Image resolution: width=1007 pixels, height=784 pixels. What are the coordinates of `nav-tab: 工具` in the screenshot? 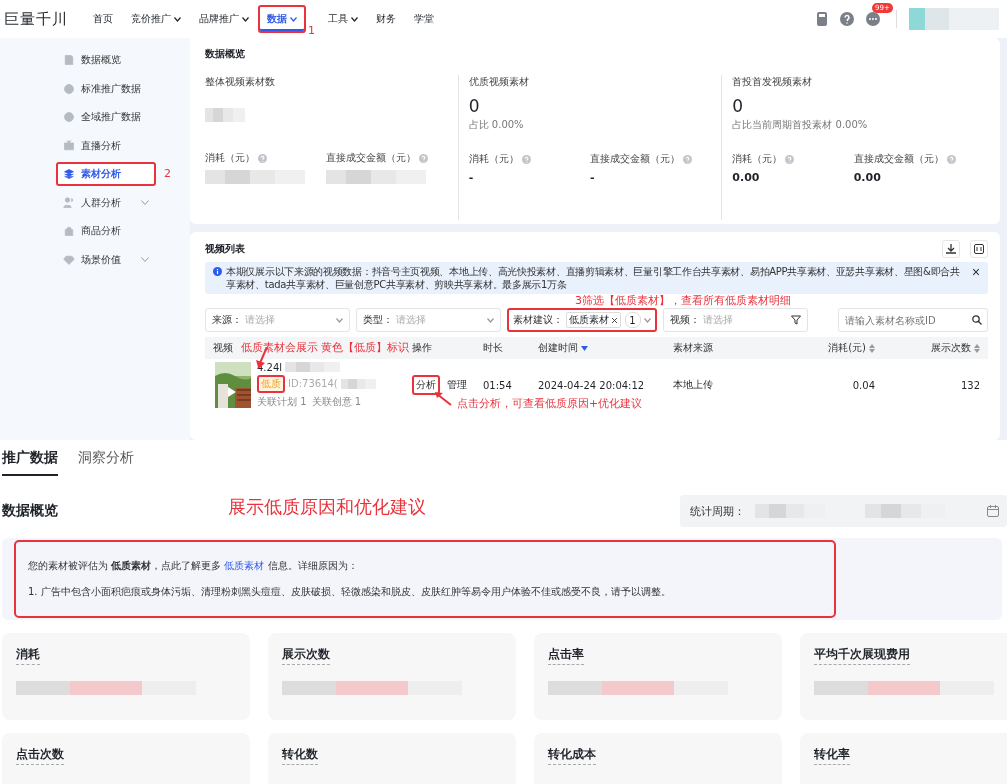 It's located at (343, 19).